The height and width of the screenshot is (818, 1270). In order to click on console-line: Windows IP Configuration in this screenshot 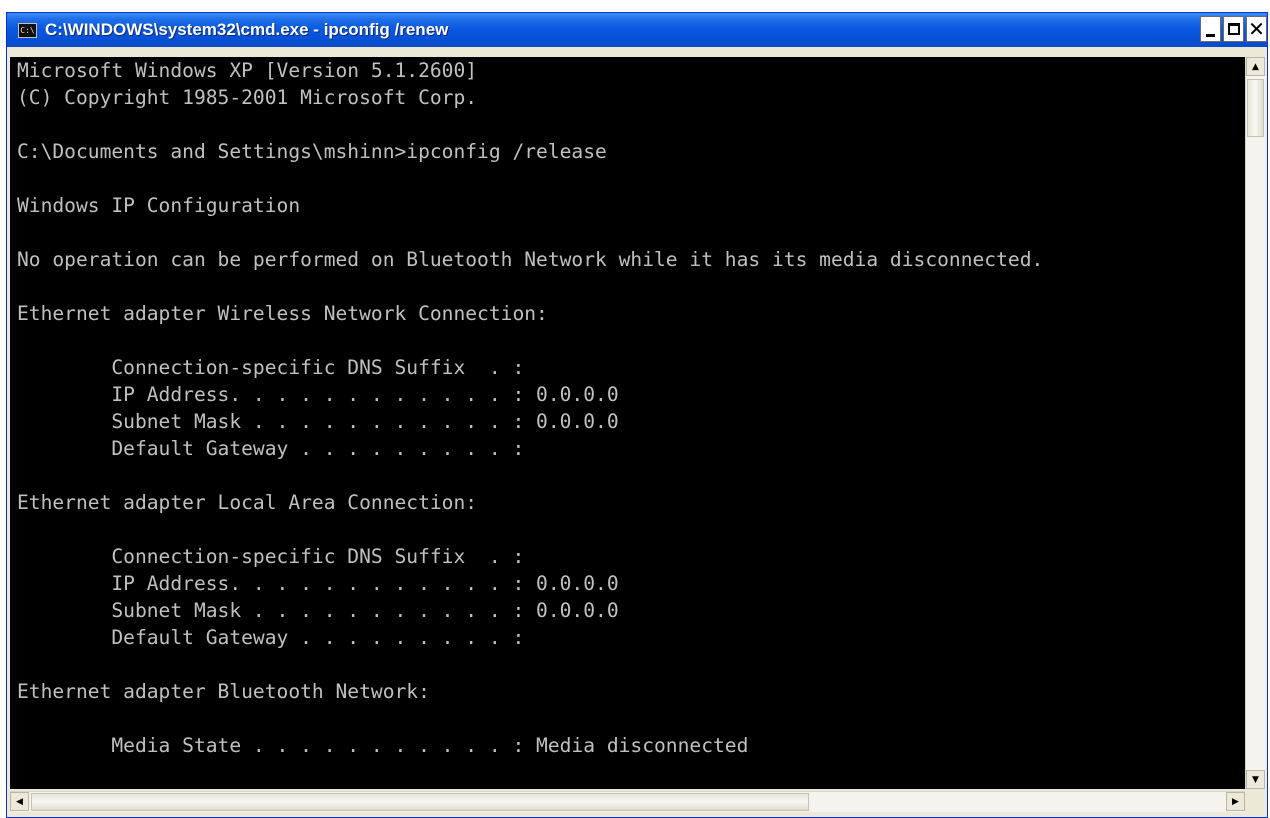, I will do `click(159, 205)`.